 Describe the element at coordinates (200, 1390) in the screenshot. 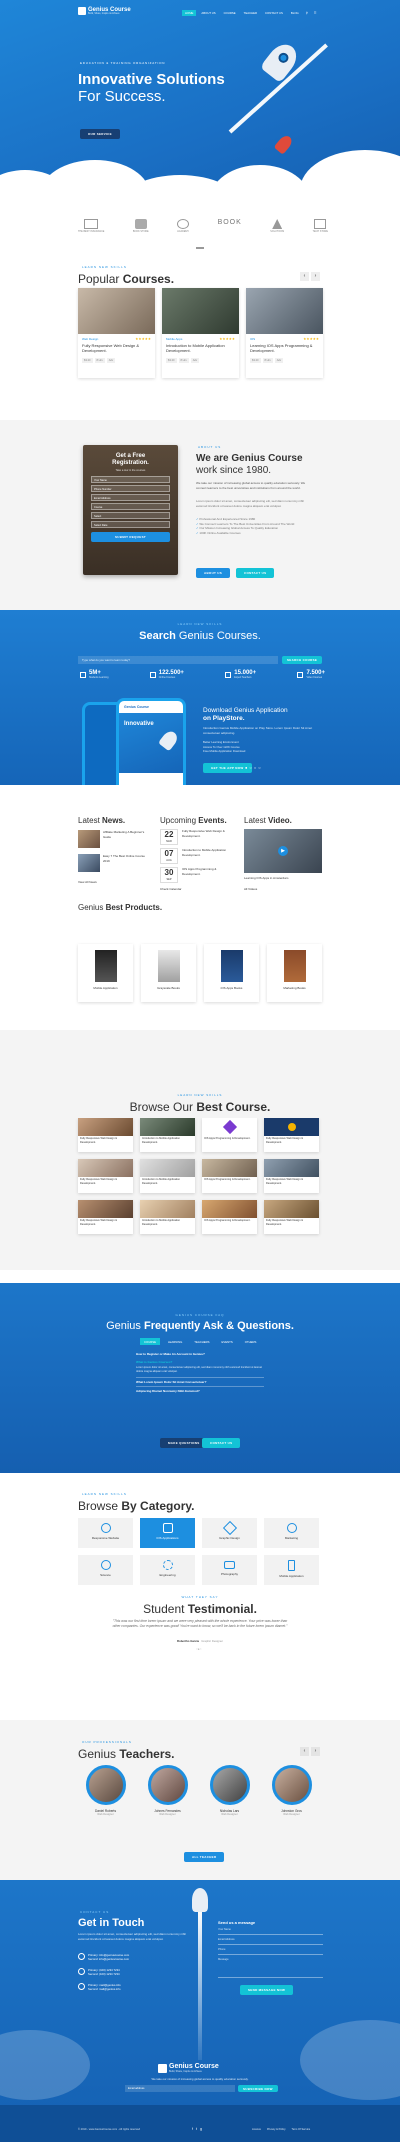

I see `faq-question: Adipiscing Diamet Nonnumy Nibh Euismod?` at that location.